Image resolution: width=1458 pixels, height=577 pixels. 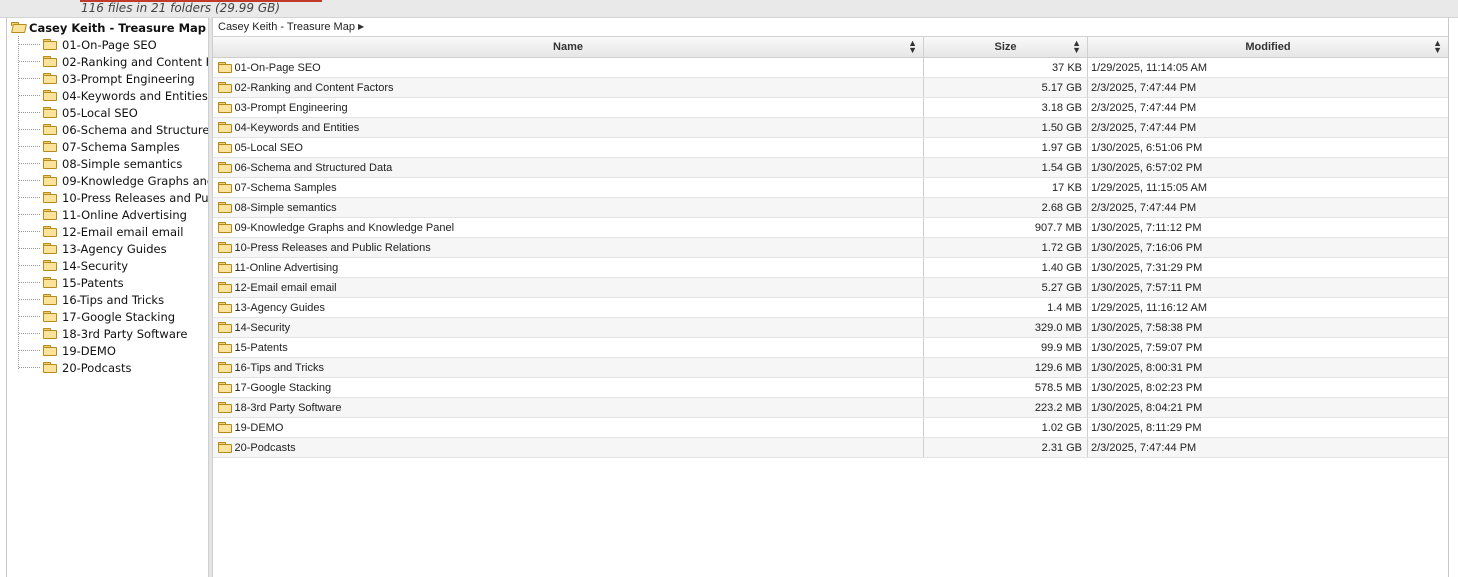 I want to click on cell-name: 02-Ranking and Content Factors, so click(x=568, y=87).